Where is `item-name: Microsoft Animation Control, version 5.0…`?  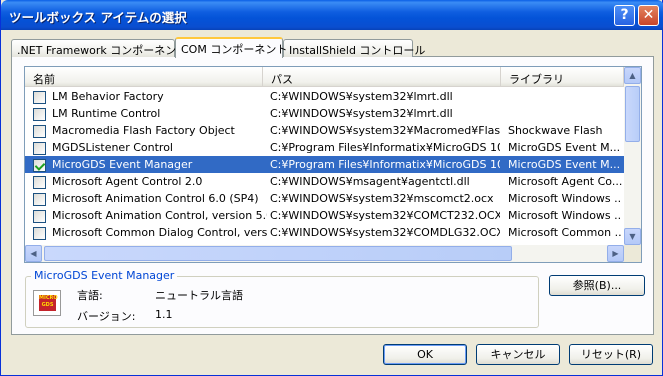 item-name: Microsoft Animation Control, version 5.0… is located at coordinates (159, 215).